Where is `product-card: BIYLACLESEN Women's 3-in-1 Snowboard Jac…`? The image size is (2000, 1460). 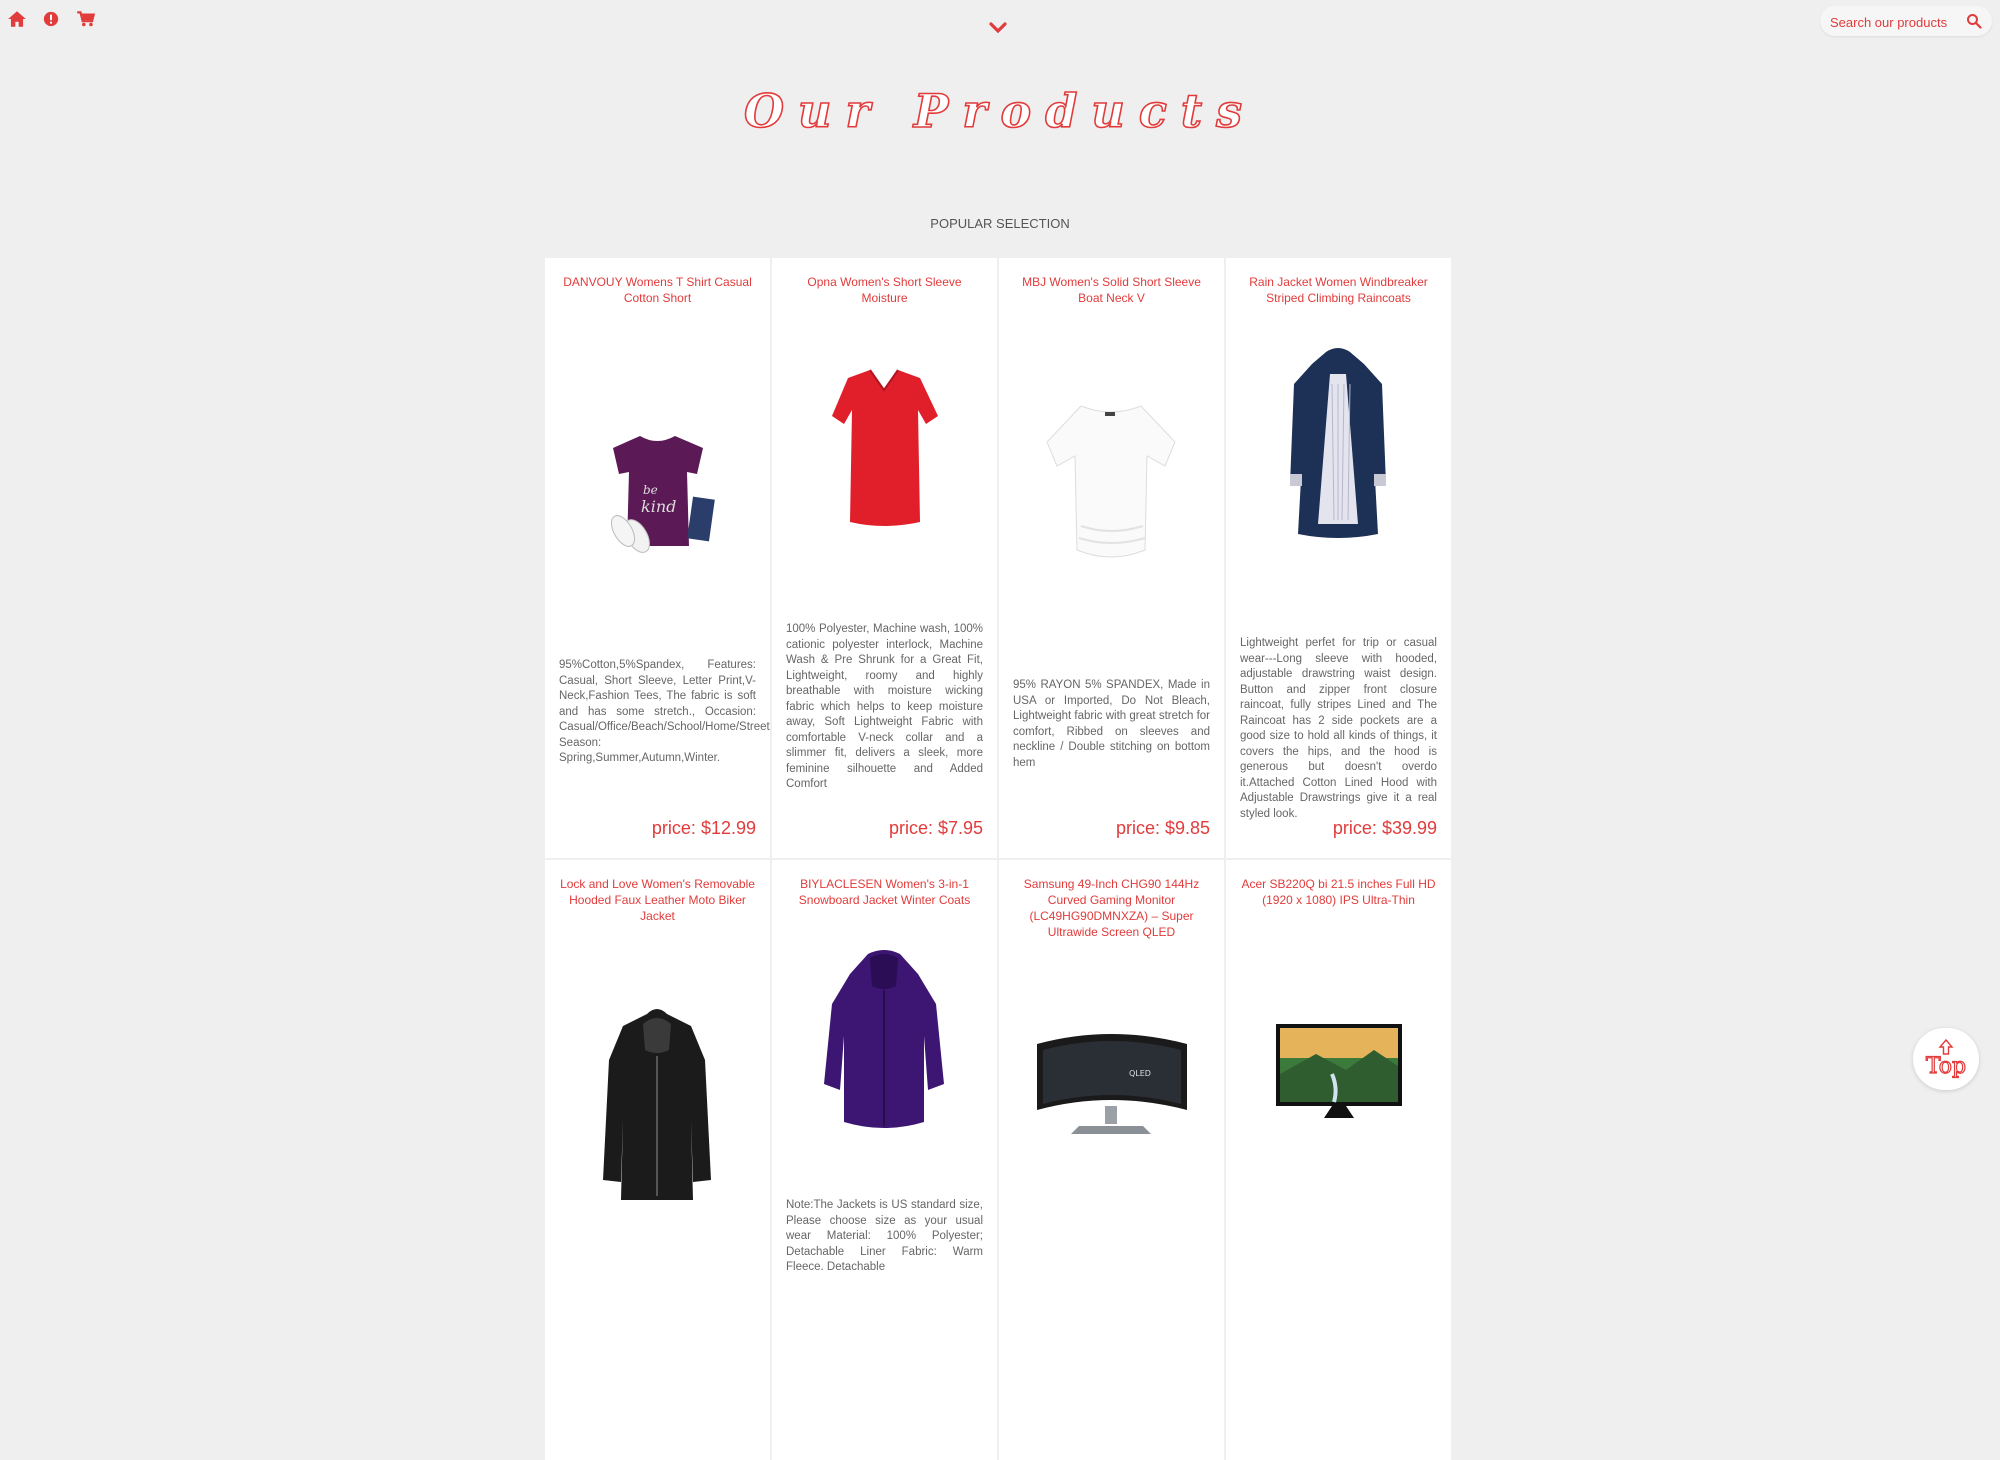 product-card: BIYLACLESEN Women's 3-in-1 Snowboard Jac… is located at coordinates (884, 1160).